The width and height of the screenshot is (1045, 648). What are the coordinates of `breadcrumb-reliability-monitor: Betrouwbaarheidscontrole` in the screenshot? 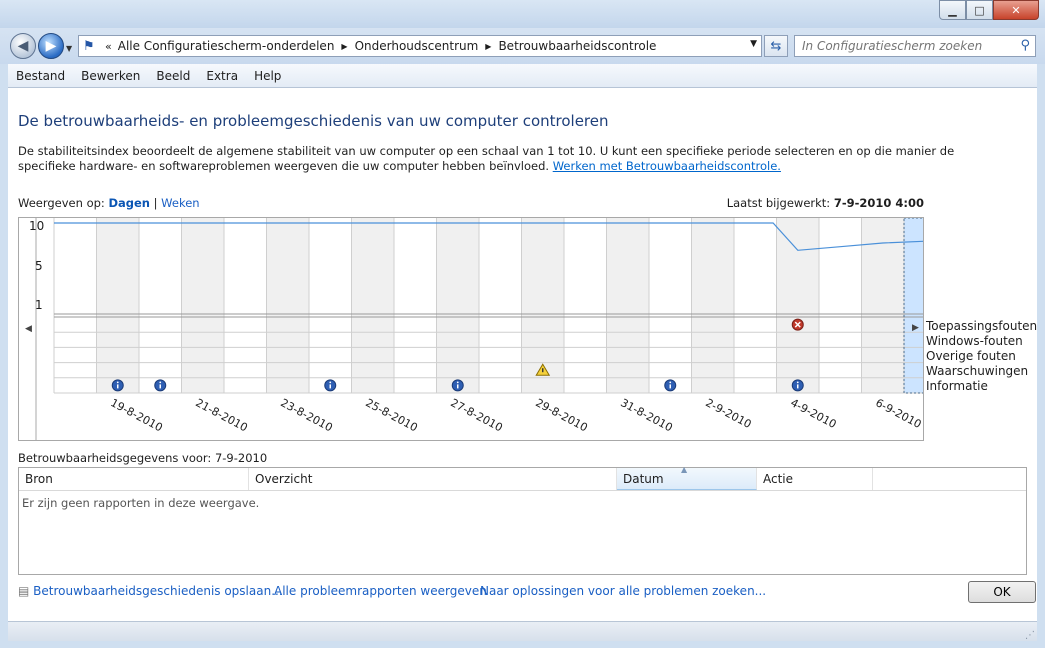 It's located at (577, 46).